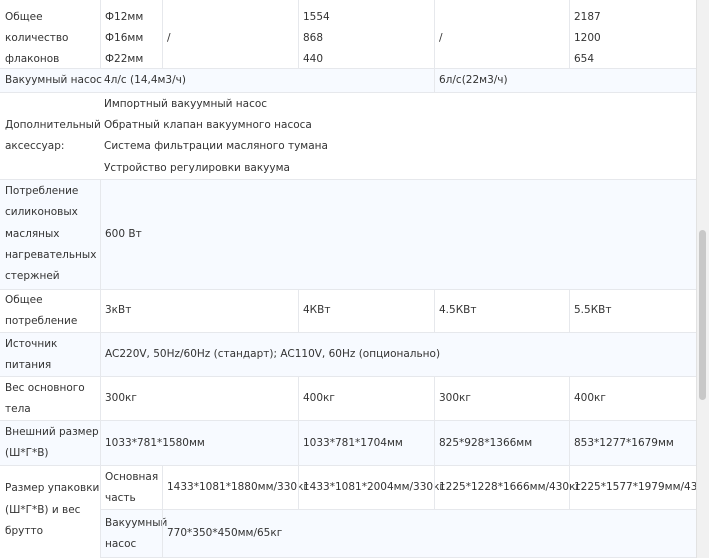 The height and width of the screenshot is (558, 709). Describe the element at coordinates (366, 398) in the screenshot. I see `body-weight-col2: 400кг` at that location.